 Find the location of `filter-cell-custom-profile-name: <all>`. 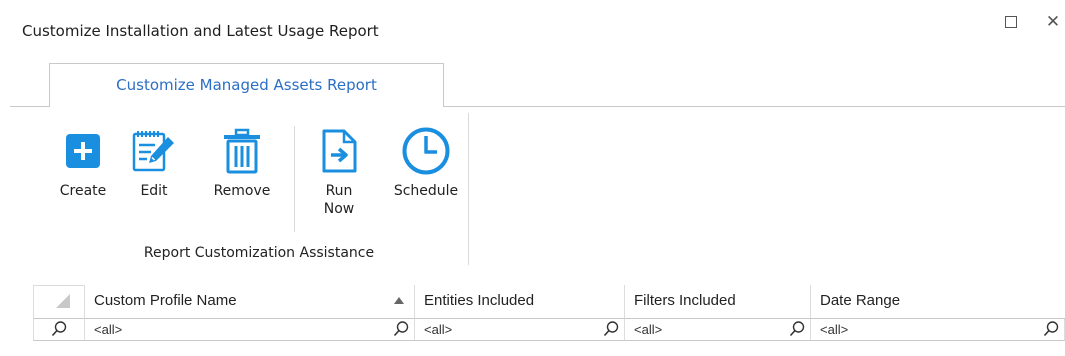

filter-cell-custom-profile-name: <all> is located at coordinates (250, 330).